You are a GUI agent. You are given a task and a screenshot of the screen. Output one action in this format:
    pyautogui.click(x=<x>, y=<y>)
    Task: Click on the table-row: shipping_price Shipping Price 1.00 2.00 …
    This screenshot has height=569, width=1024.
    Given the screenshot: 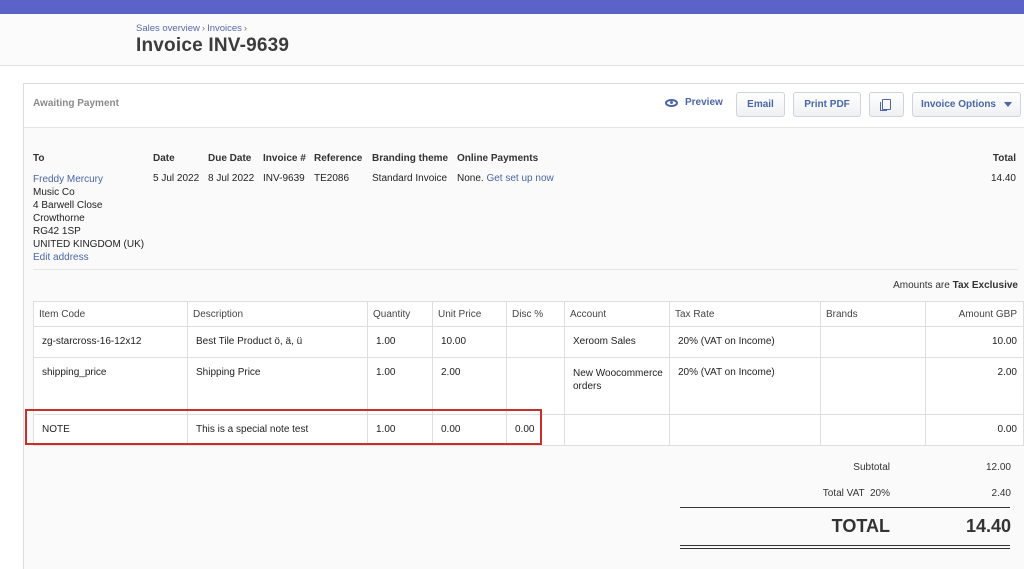 What is the action you would take?
    pyautogui.click(x=528, y=386)
    